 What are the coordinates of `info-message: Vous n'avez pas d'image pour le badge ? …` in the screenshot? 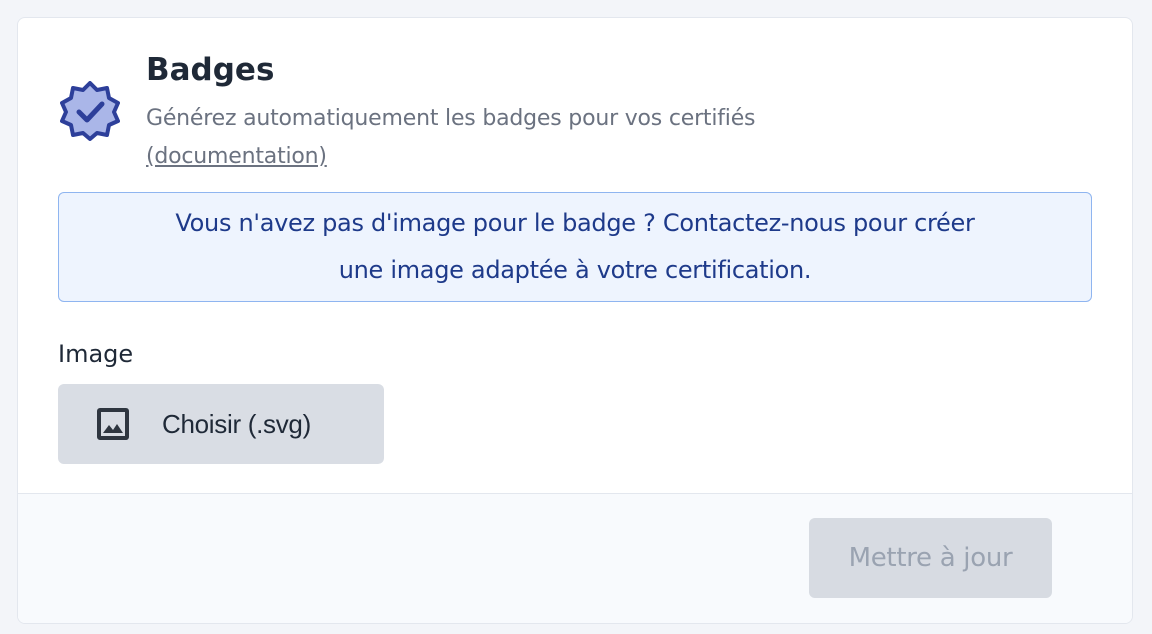 It's located at (575, 246).